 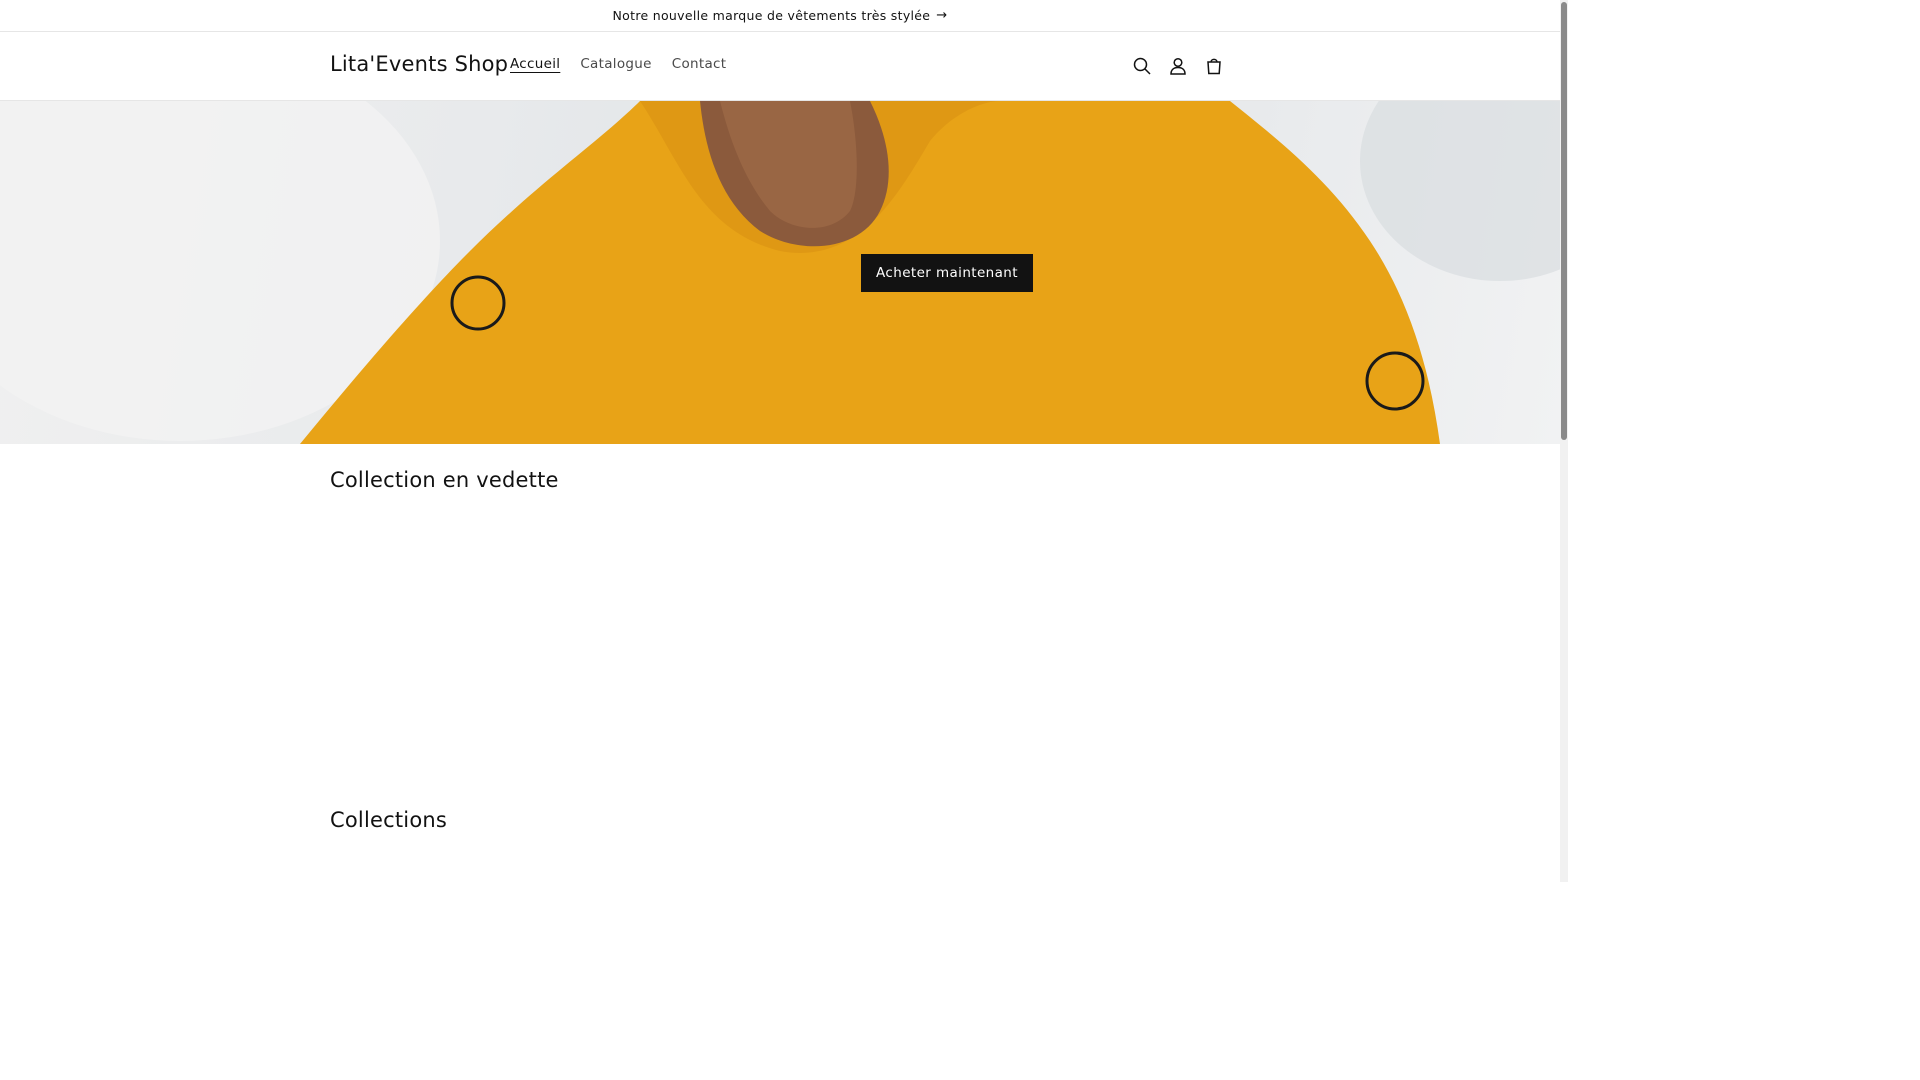 I want to click on site-logo: Lita'Events Shop, so click(x=419, y=64).